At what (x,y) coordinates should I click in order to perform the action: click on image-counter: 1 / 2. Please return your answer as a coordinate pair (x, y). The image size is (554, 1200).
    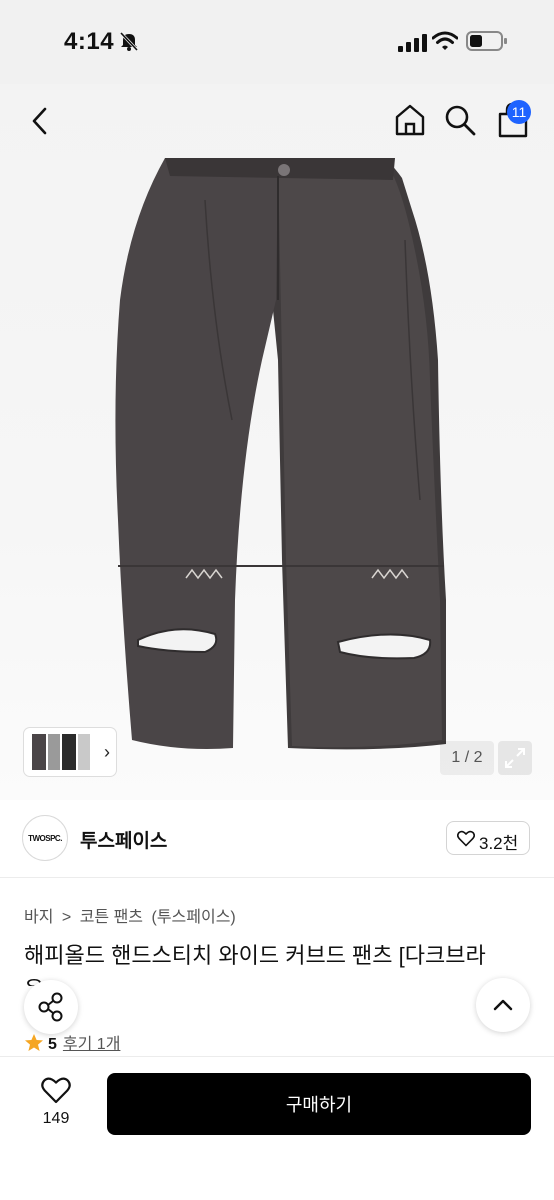
    Looking at the image, I should click on (467, 758).